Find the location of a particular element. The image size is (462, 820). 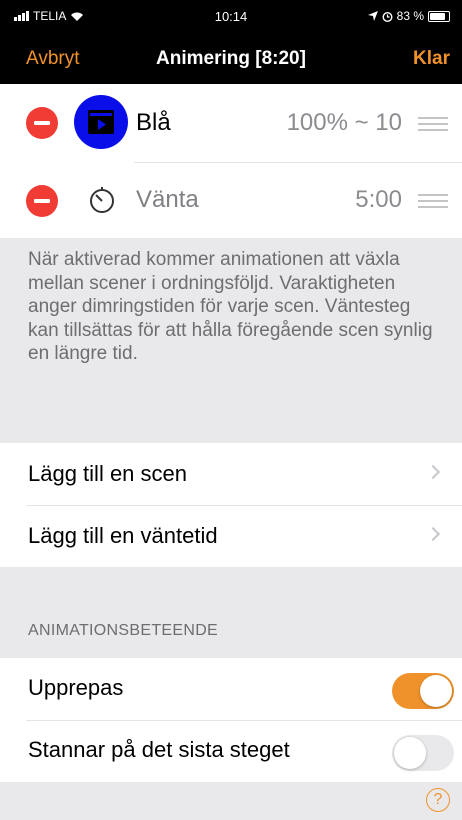

step-name: Vänta is located at coordinates (167, 199).